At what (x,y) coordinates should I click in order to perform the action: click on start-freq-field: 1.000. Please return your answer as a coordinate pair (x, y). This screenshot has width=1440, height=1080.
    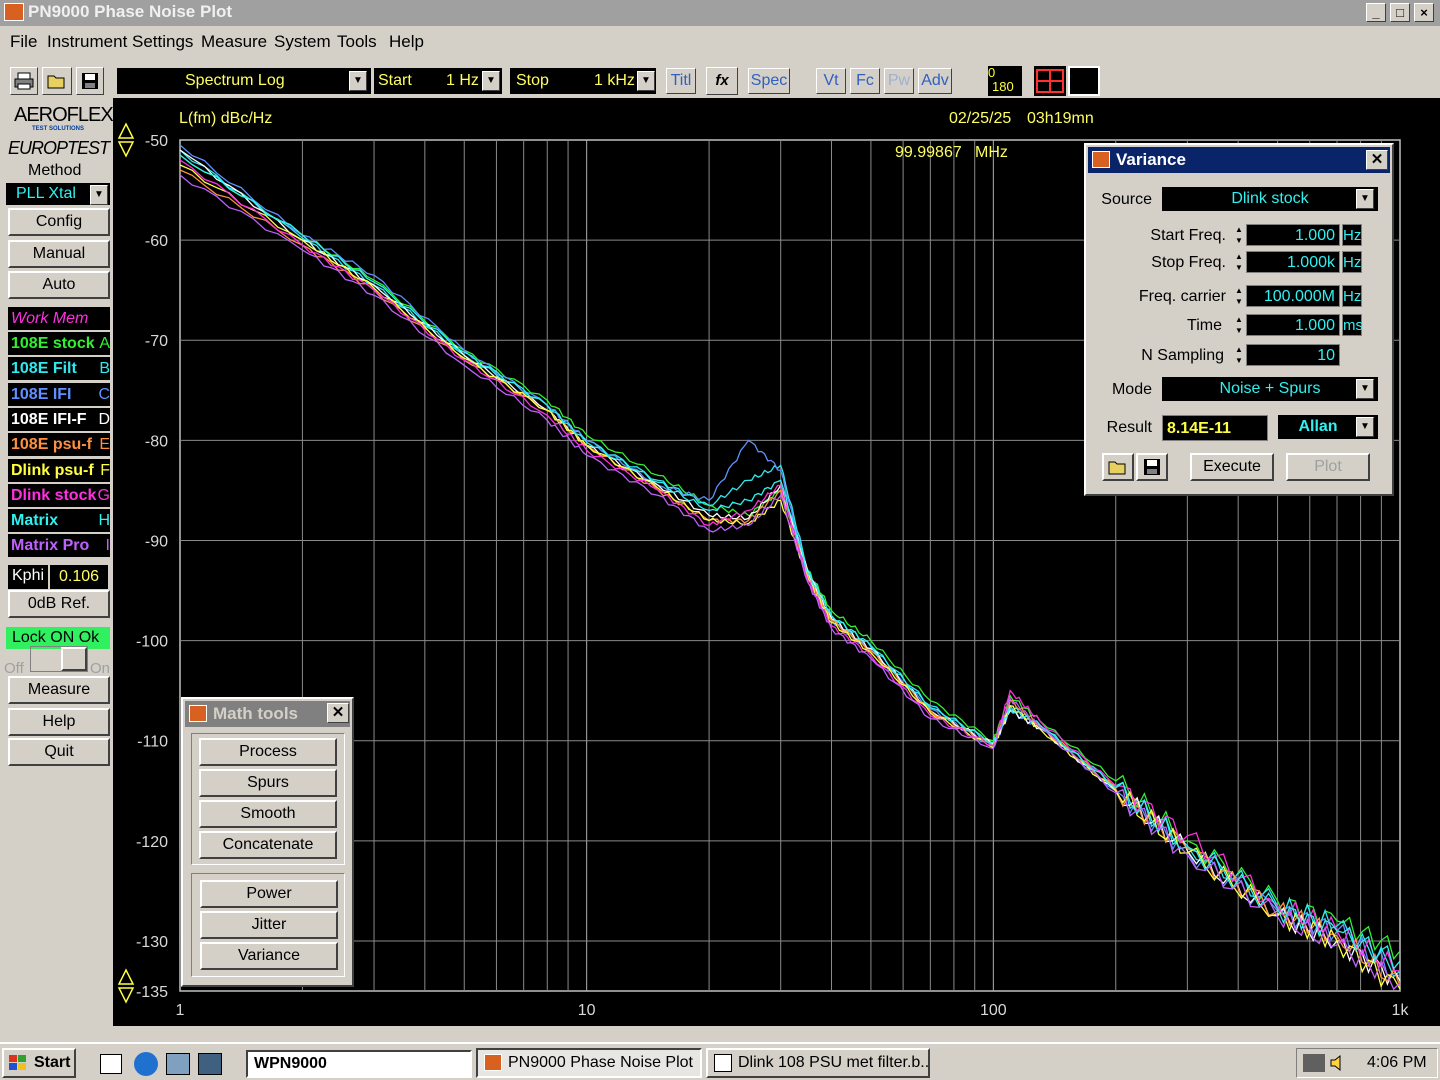
    Looking at the image, I should click on (1293, 235).